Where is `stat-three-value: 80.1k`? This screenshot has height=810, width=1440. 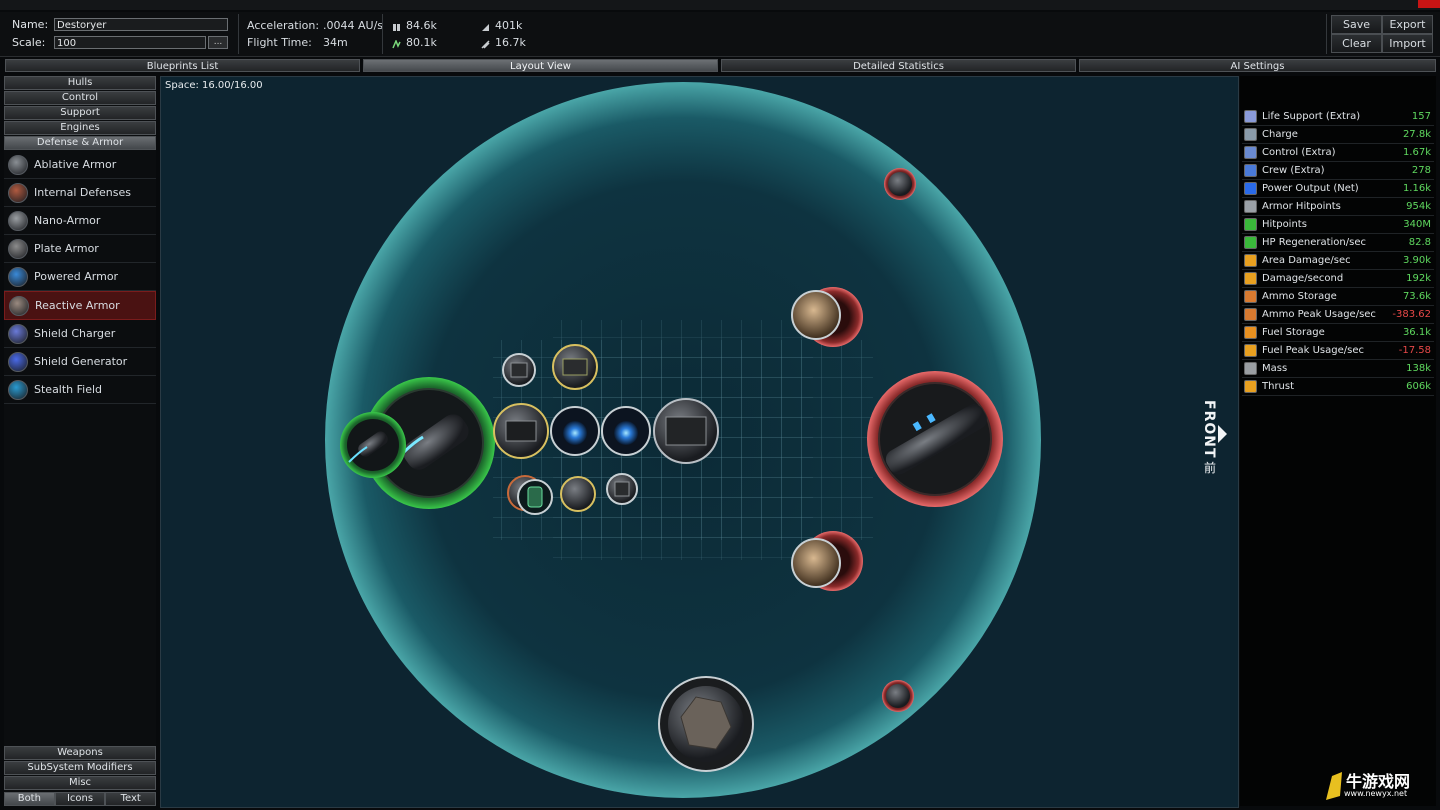
stat-three-value: 80.1k is located at coordinates (421, 42).